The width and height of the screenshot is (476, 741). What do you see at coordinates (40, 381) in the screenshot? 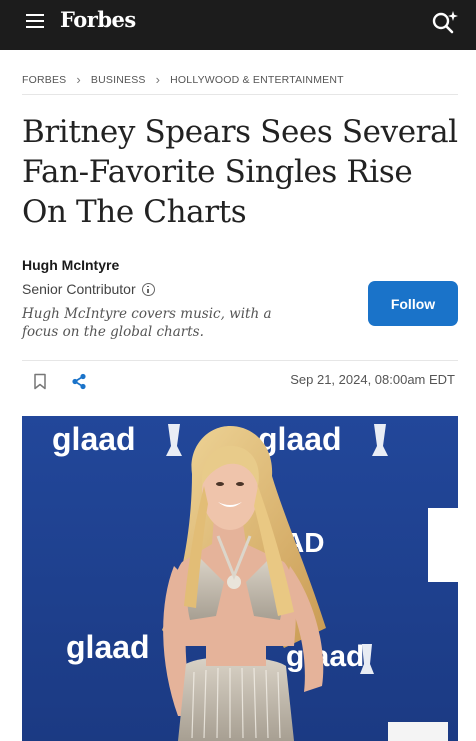
I see `bookmark-icon` at bounding box center [40, 381].